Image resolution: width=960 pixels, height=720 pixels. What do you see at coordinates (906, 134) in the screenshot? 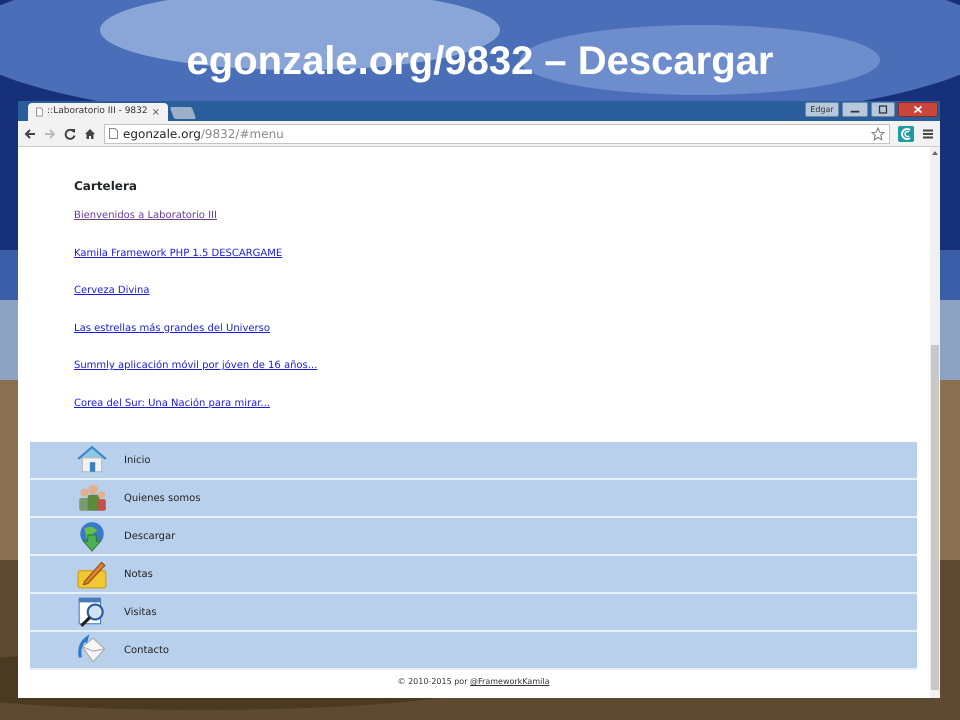
I see `extension-icon` at bounding box center [906, 134].